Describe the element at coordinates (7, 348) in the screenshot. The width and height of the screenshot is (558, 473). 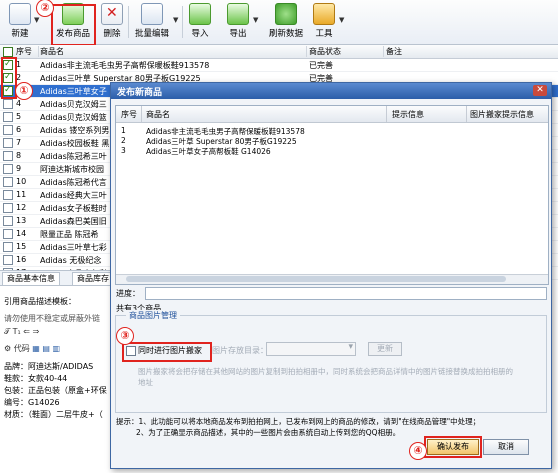
I see `code-icon: ⚙` at that location.